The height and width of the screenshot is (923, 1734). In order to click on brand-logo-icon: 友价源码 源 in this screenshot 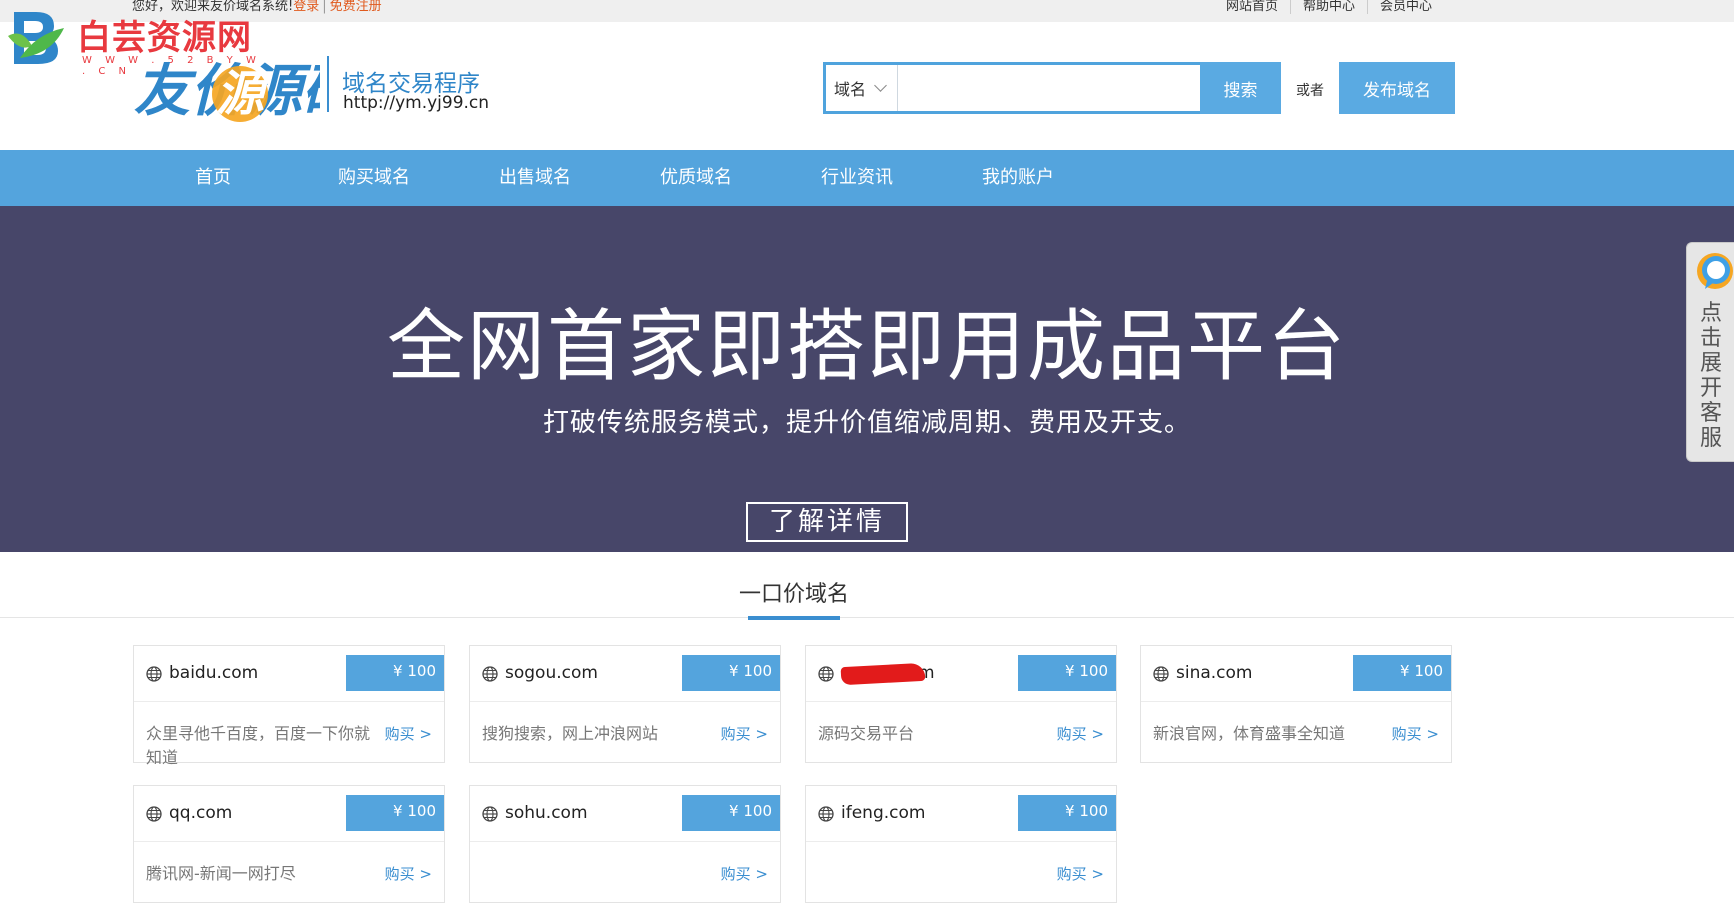, I will do `click(225, 86)`.